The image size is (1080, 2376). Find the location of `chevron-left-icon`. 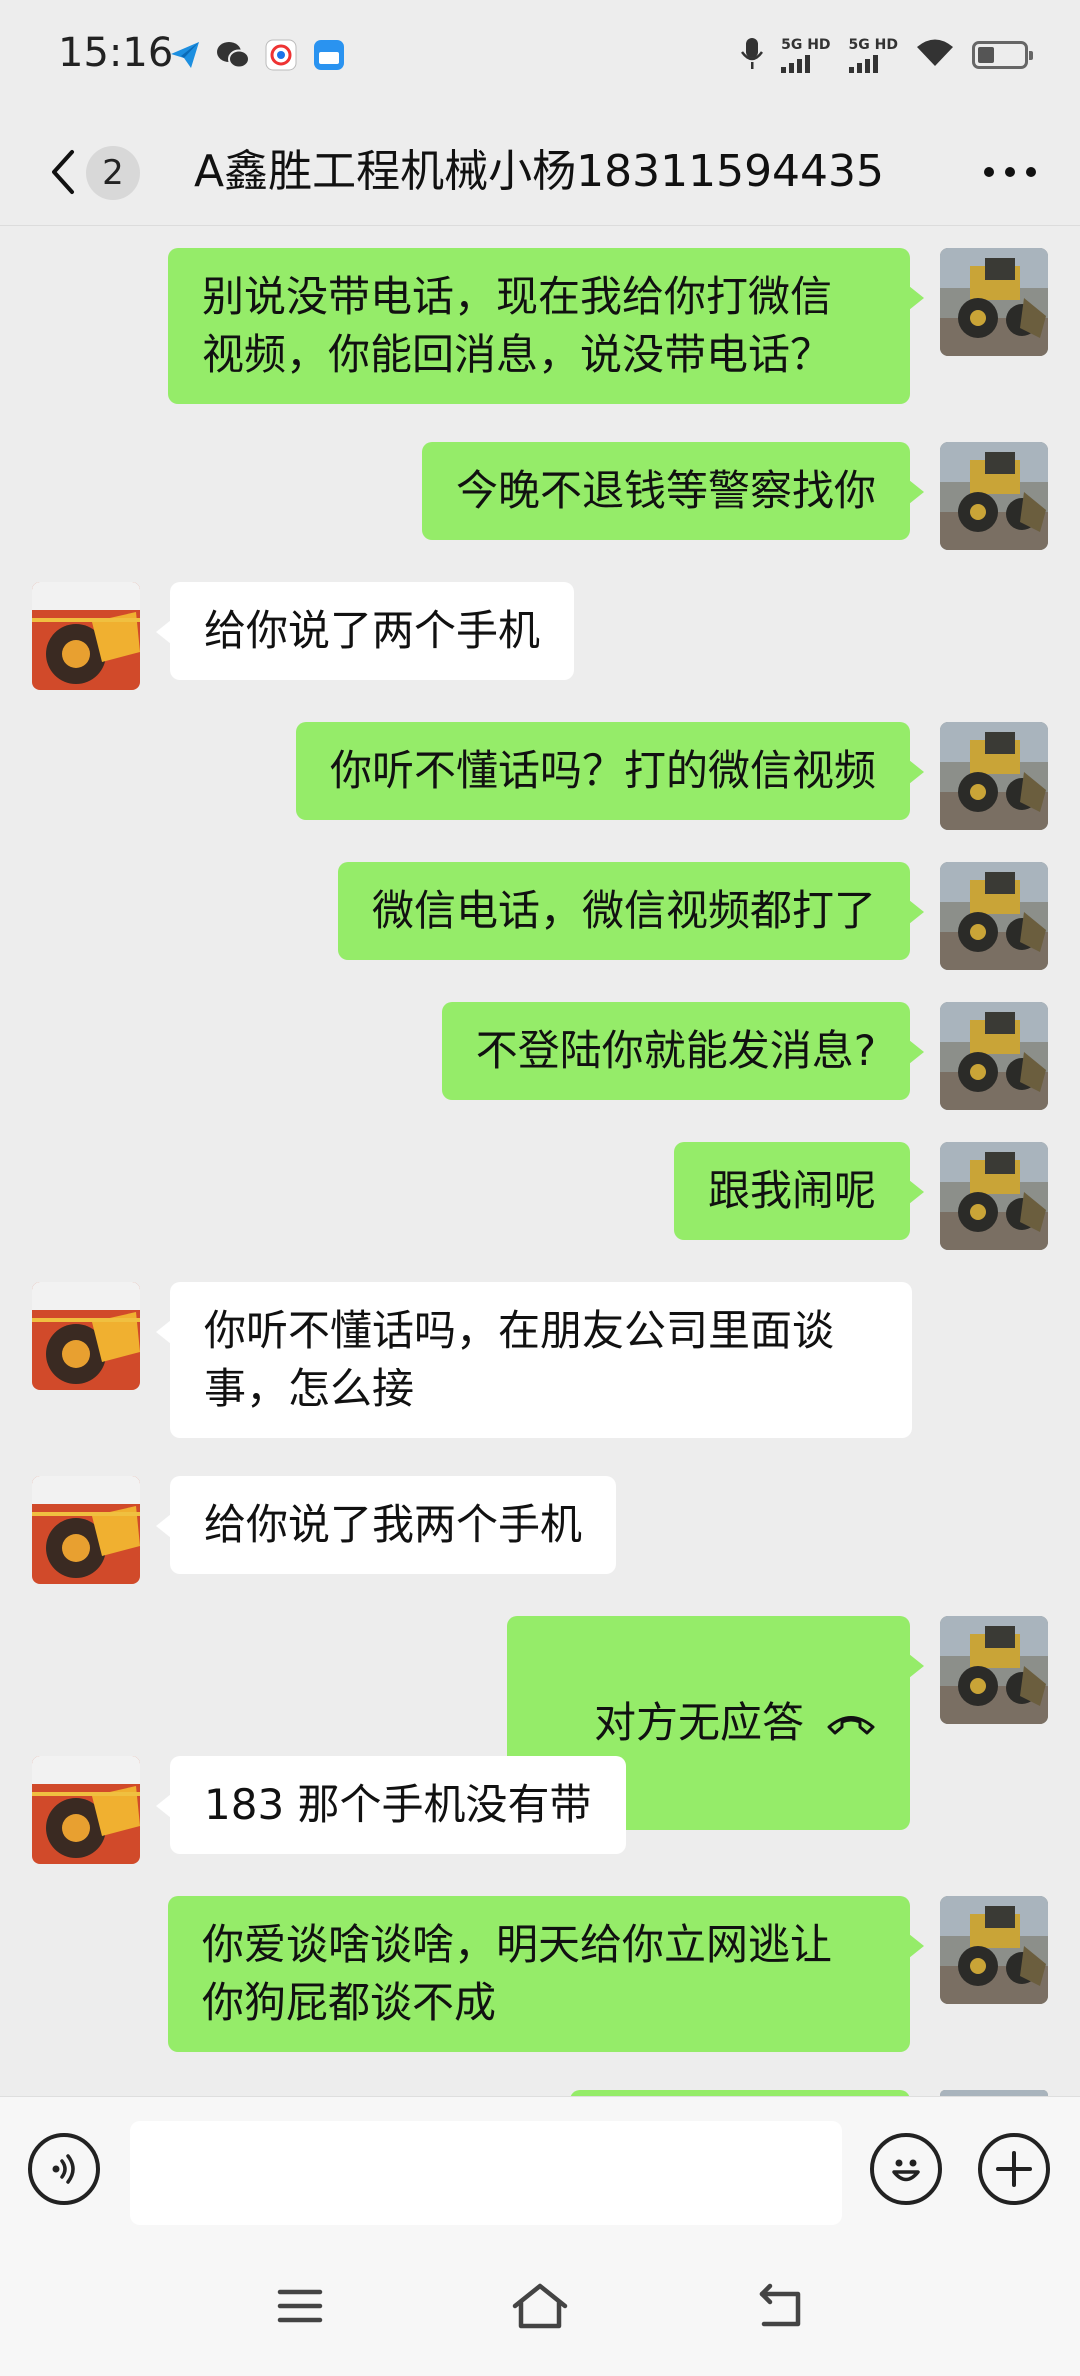

chevron-left-icon is located at coordinates (63, 172).